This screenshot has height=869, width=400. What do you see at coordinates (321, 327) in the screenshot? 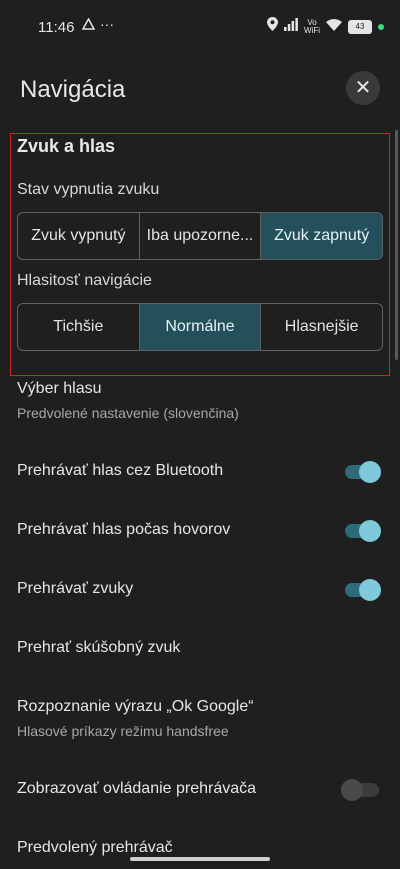
I see `volume-option-louder: Hlasnejšie` at bounding box center [321, 327].